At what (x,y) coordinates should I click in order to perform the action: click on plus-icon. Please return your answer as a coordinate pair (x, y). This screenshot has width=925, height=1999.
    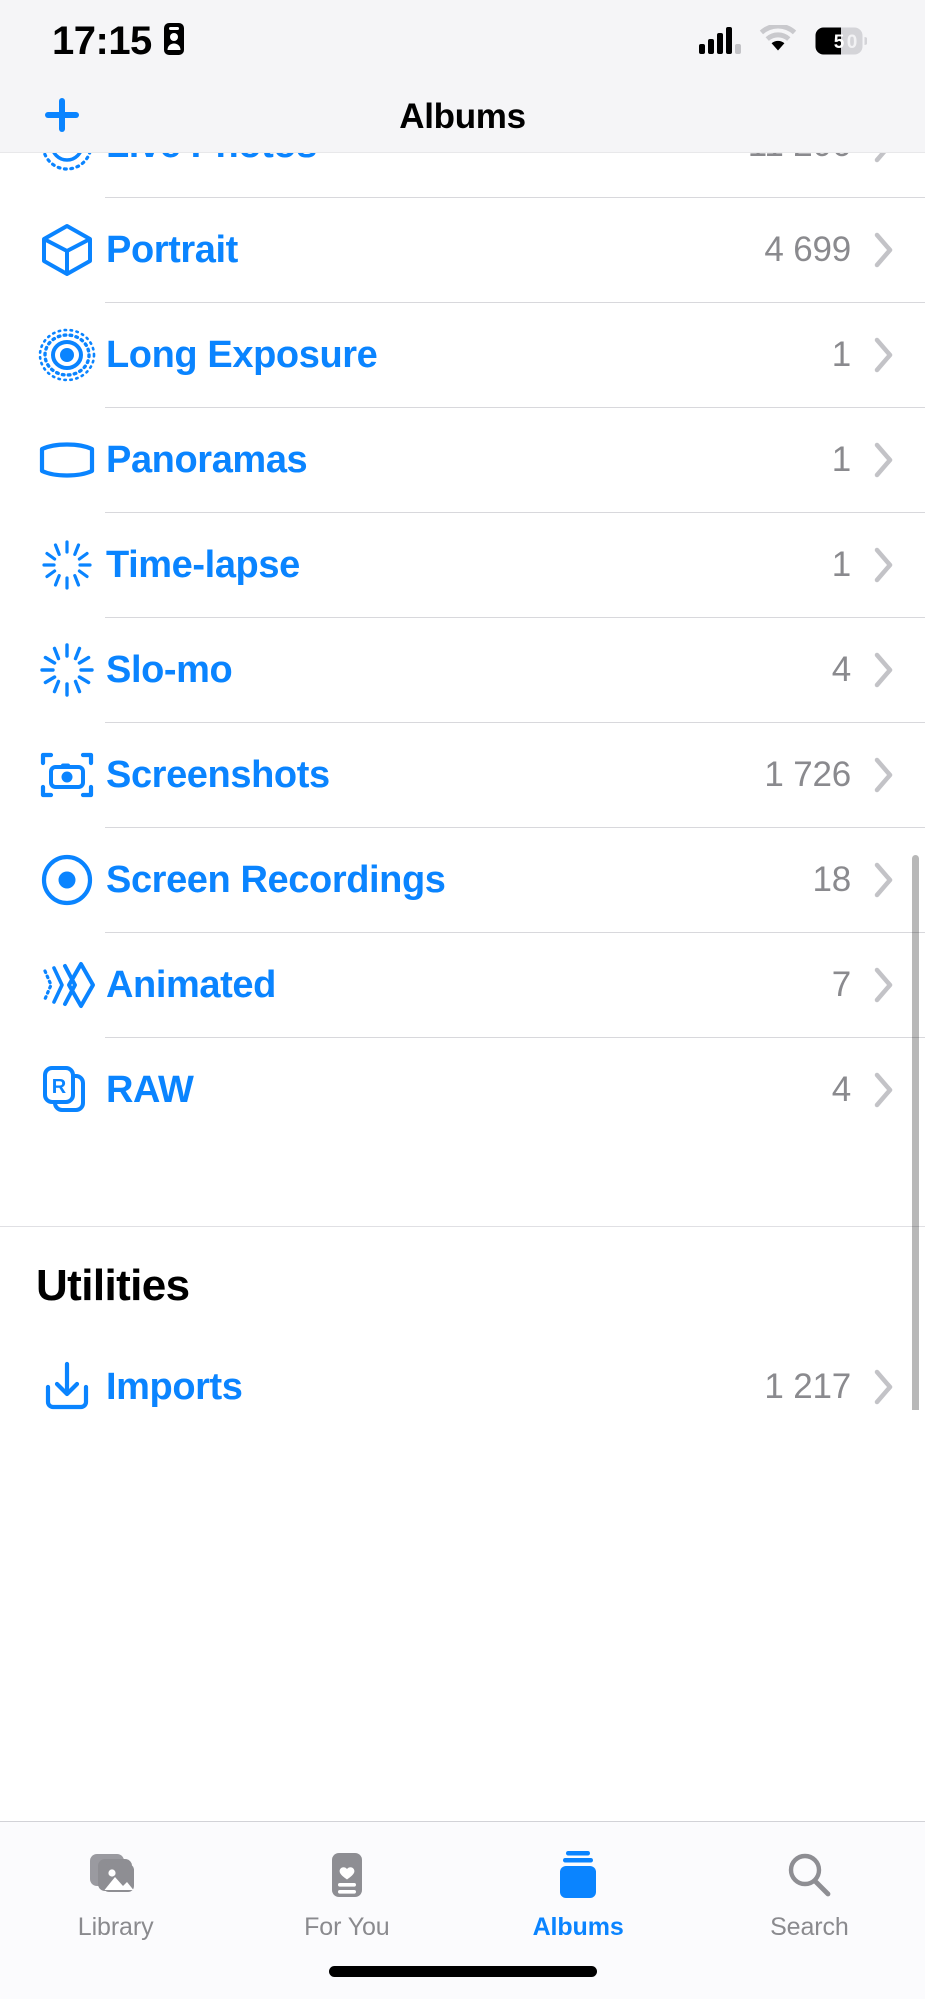
    Looking at the image, I should click on (62, 117).